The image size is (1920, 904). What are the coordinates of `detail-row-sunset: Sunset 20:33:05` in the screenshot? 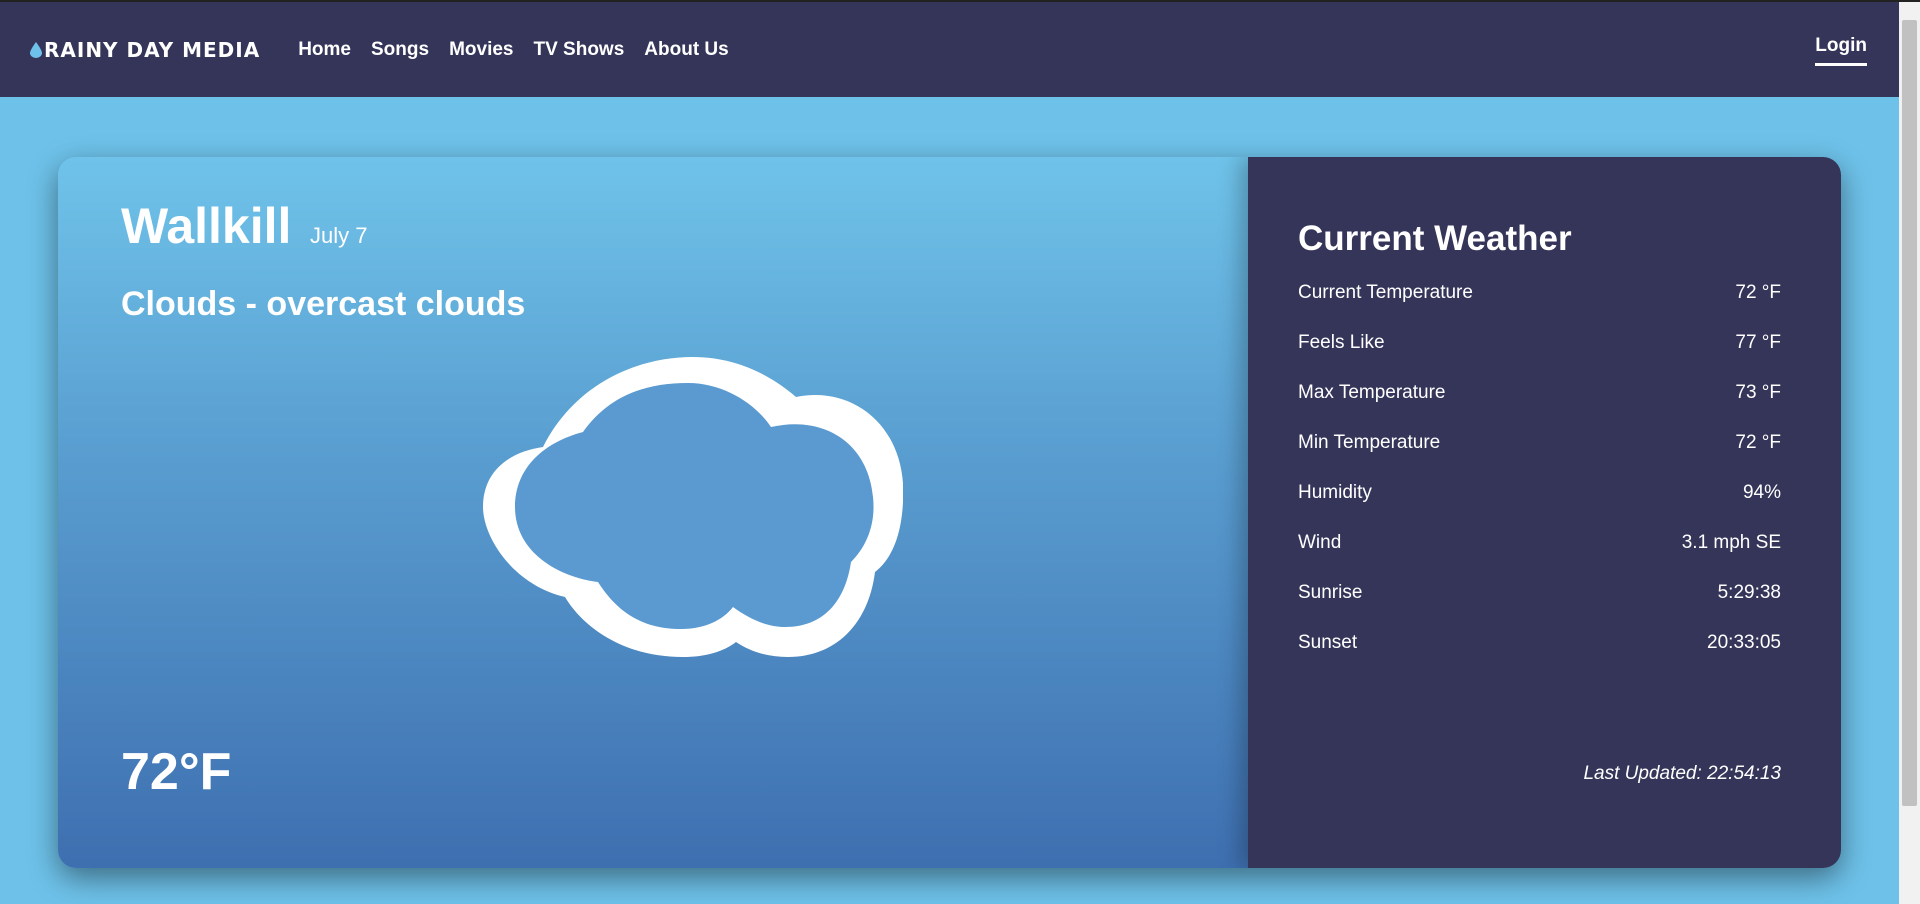 It's located at (1539, 657).